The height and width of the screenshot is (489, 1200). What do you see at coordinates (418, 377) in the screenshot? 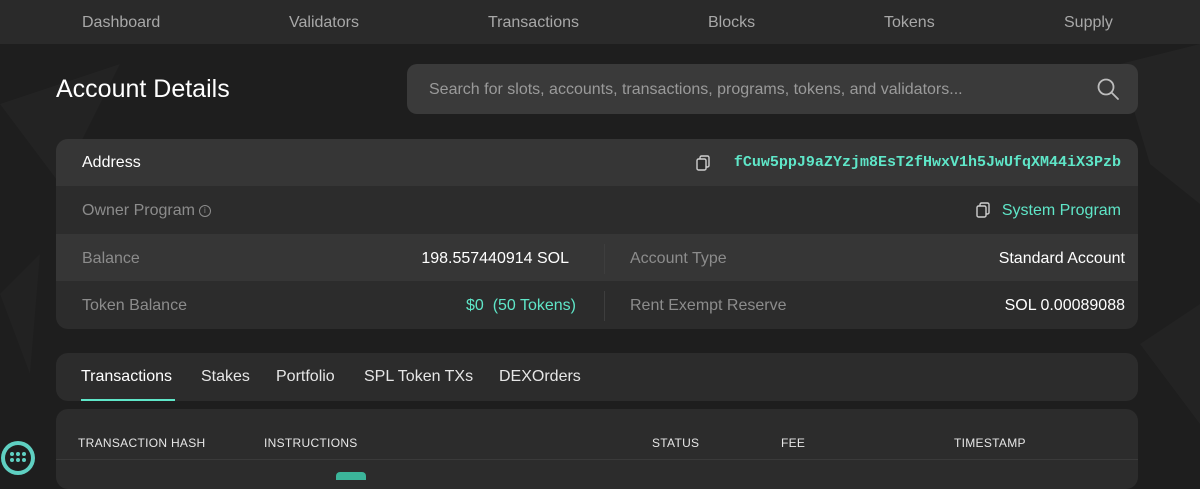
I see `tab-spl-token-txs: SPL Token TXs` at bounding box center [418, 377].